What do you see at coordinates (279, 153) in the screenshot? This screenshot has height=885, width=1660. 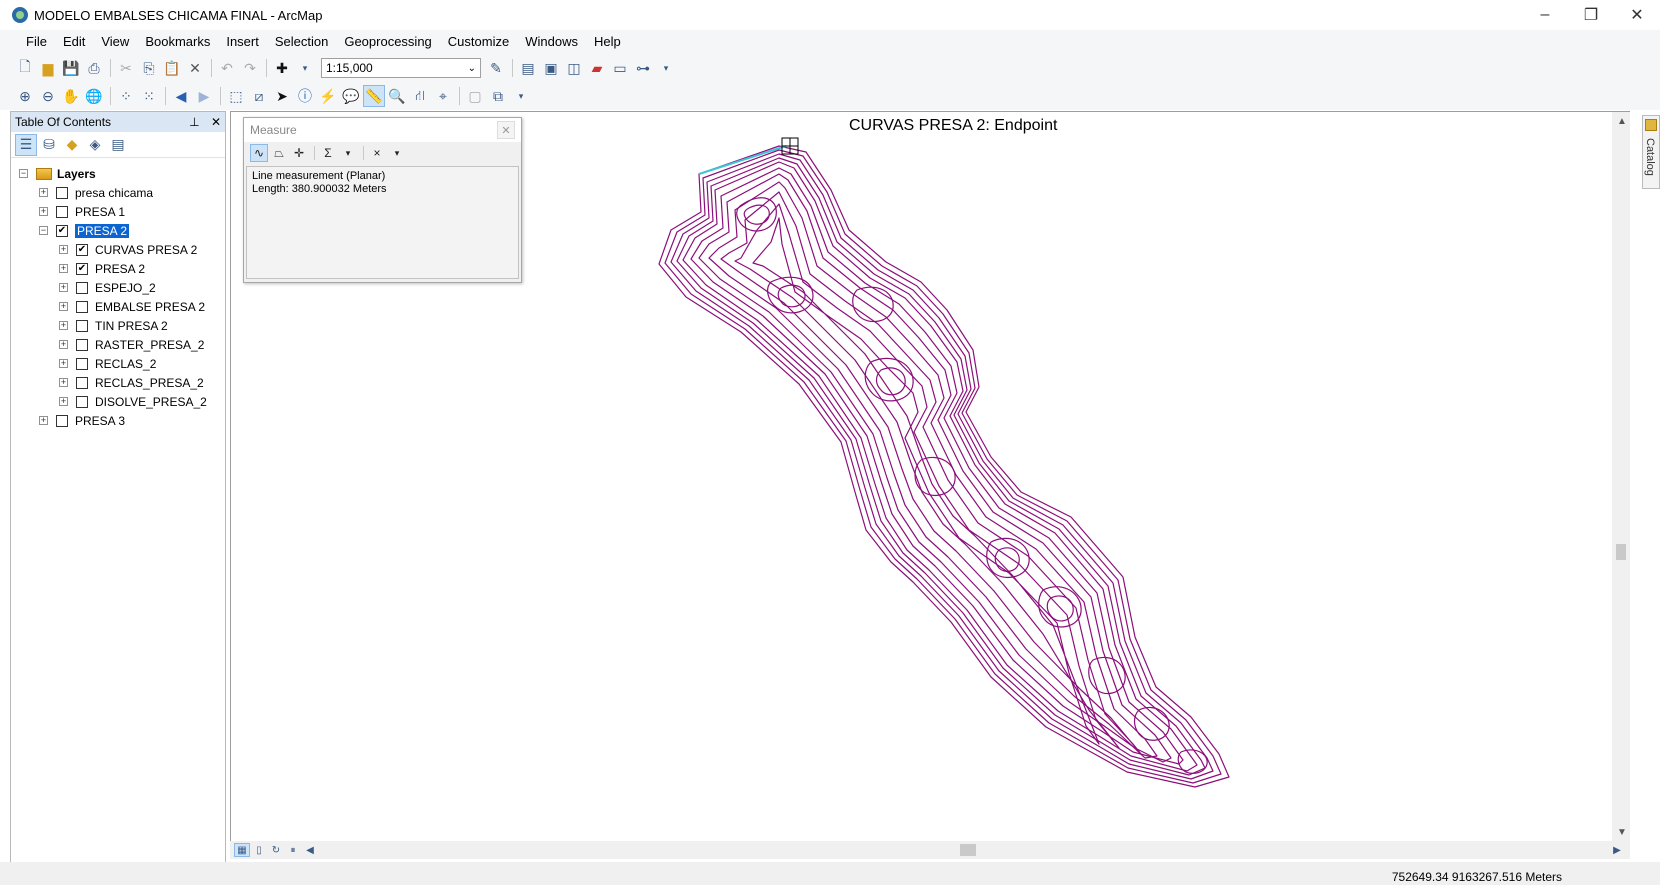 I see `measure-area-icon: ⏢` at bounding box center [279, 153].